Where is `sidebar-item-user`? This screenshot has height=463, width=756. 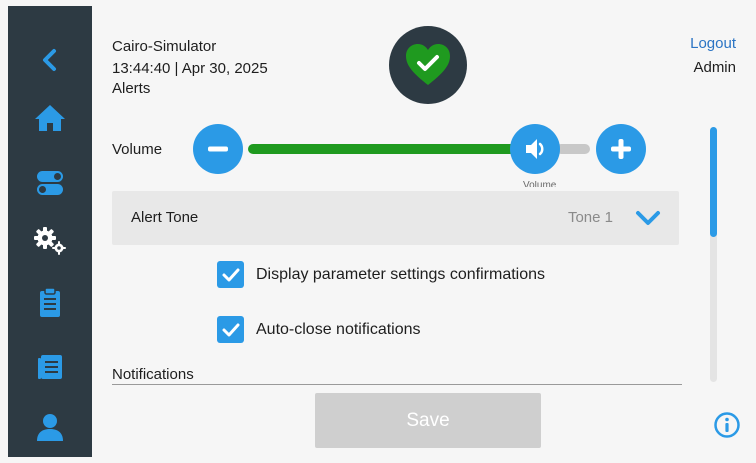 sidebar-item-user is located at coordinates (50, 427).